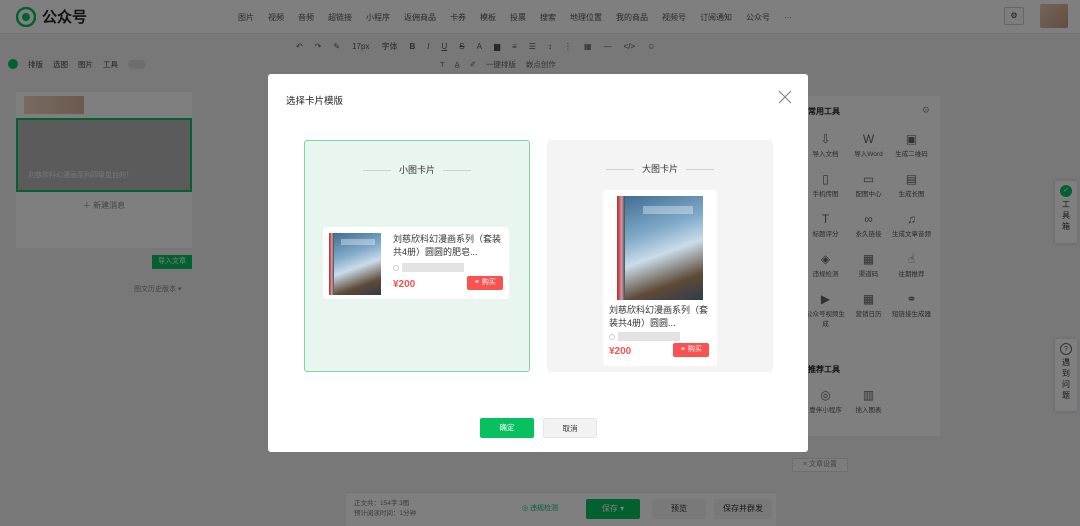 The height and width of the screenshot is (526, 1080). What do you see at coordinates (507, 428) in the screenshot?
I see `confirm-button: 确定` at bounding box center [507, 428].